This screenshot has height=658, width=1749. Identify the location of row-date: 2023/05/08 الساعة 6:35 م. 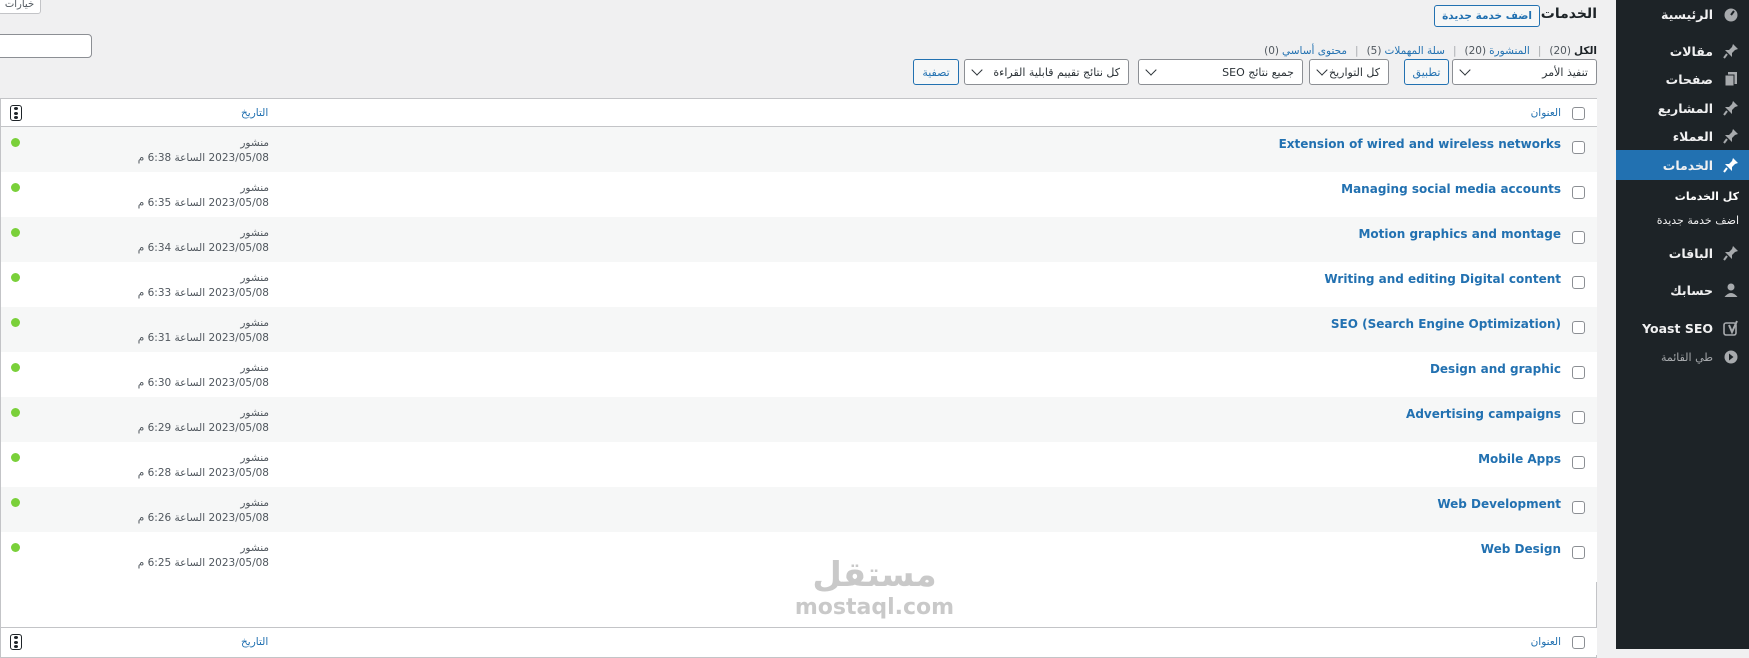
(203, 203).